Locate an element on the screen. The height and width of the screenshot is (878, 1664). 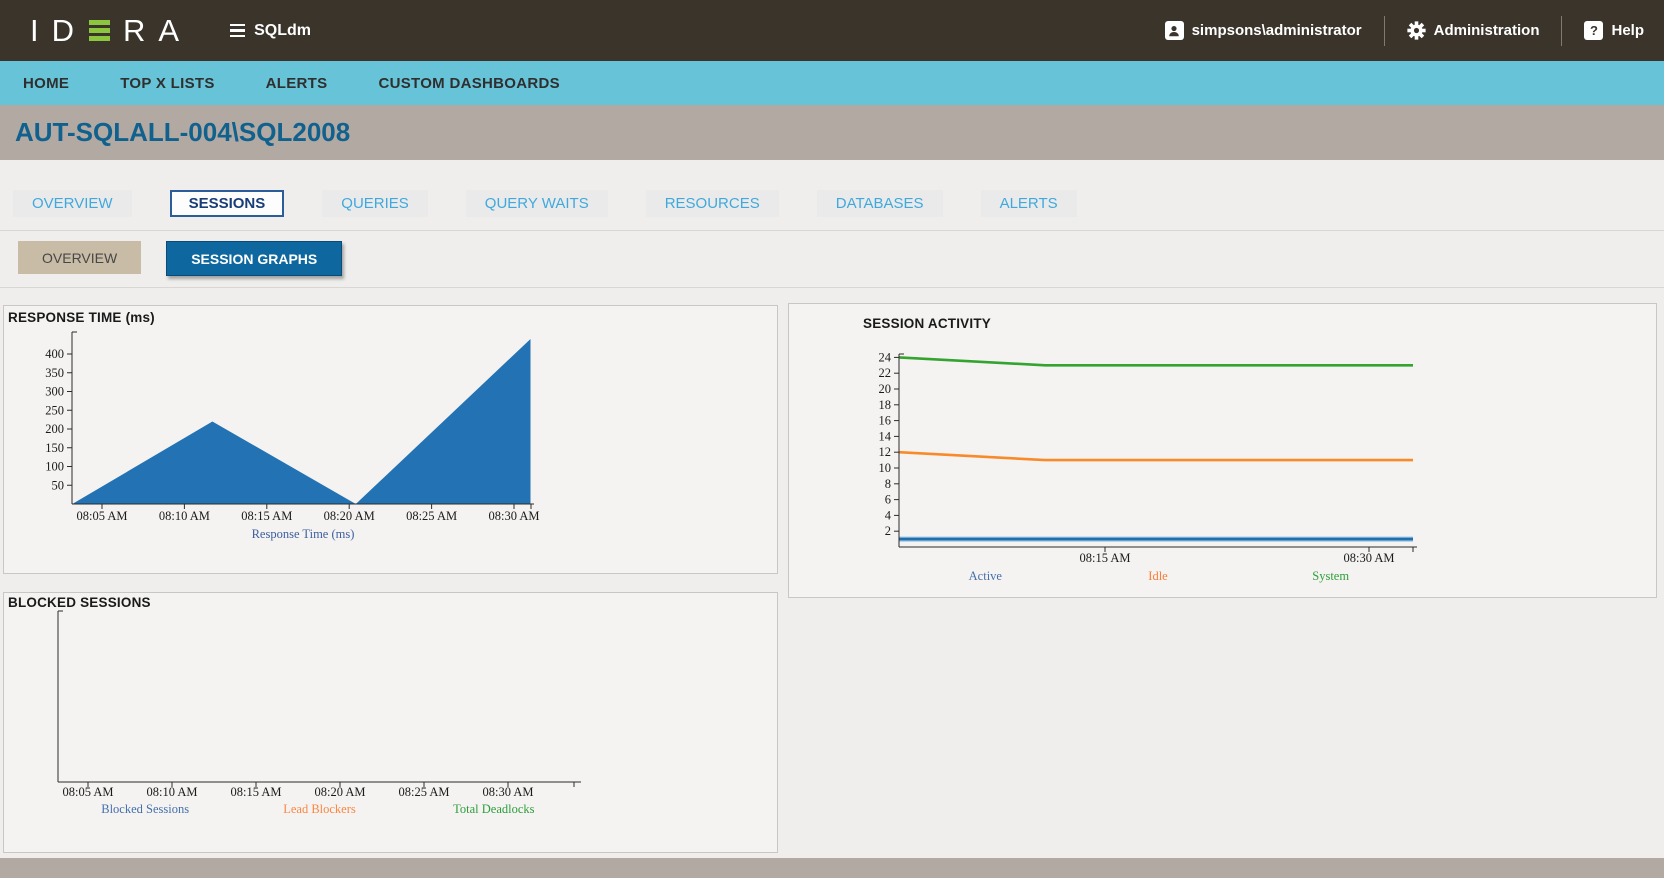
page-title: AUT-SQLALL-004\SQL2008 is located at coordinates (183, 132).